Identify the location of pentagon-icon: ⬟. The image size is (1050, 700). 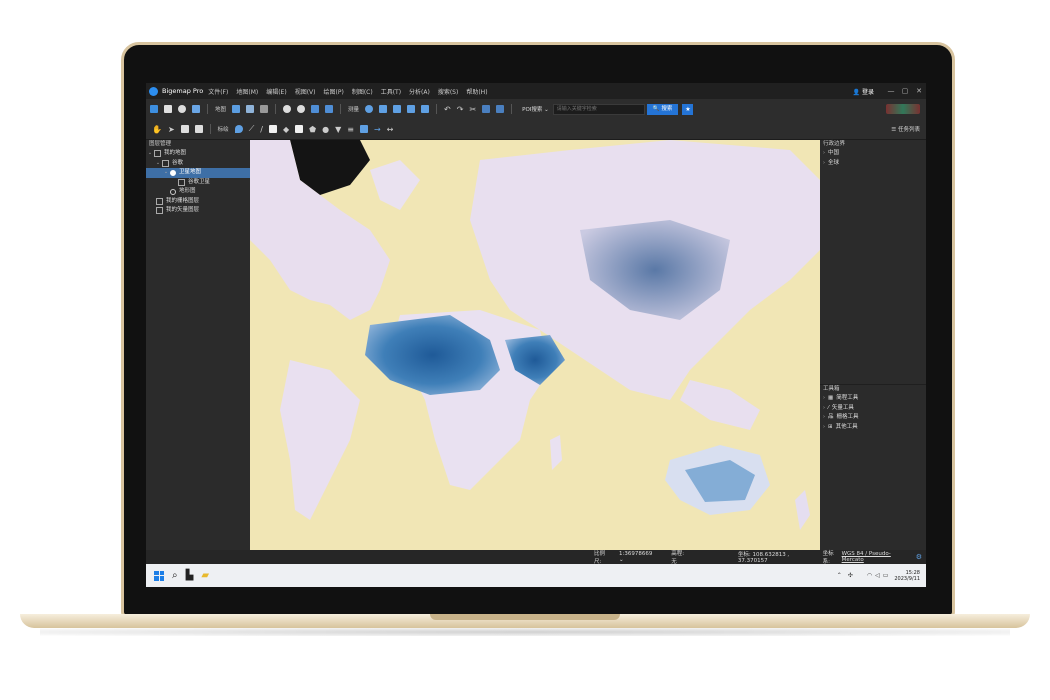
(312, 129).